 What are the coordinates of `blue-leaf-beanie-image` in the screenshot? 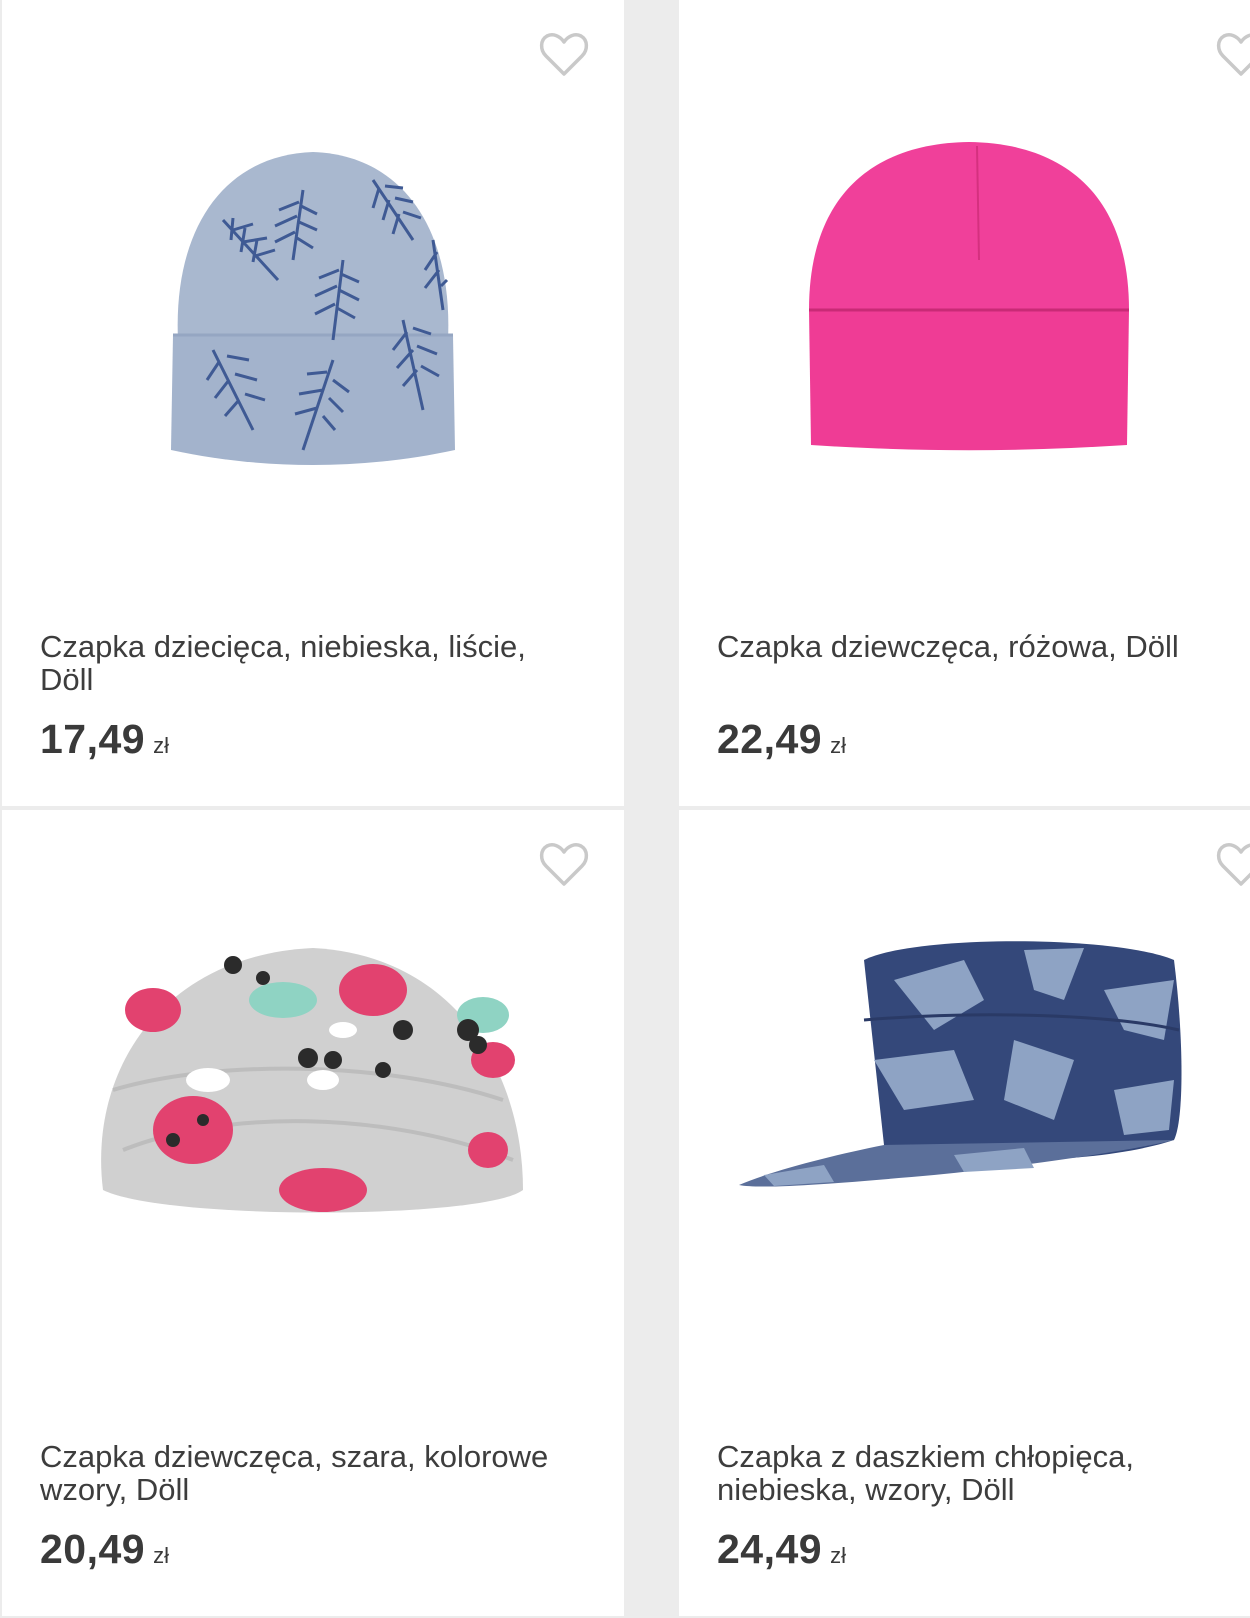 It's located at (313, 308).